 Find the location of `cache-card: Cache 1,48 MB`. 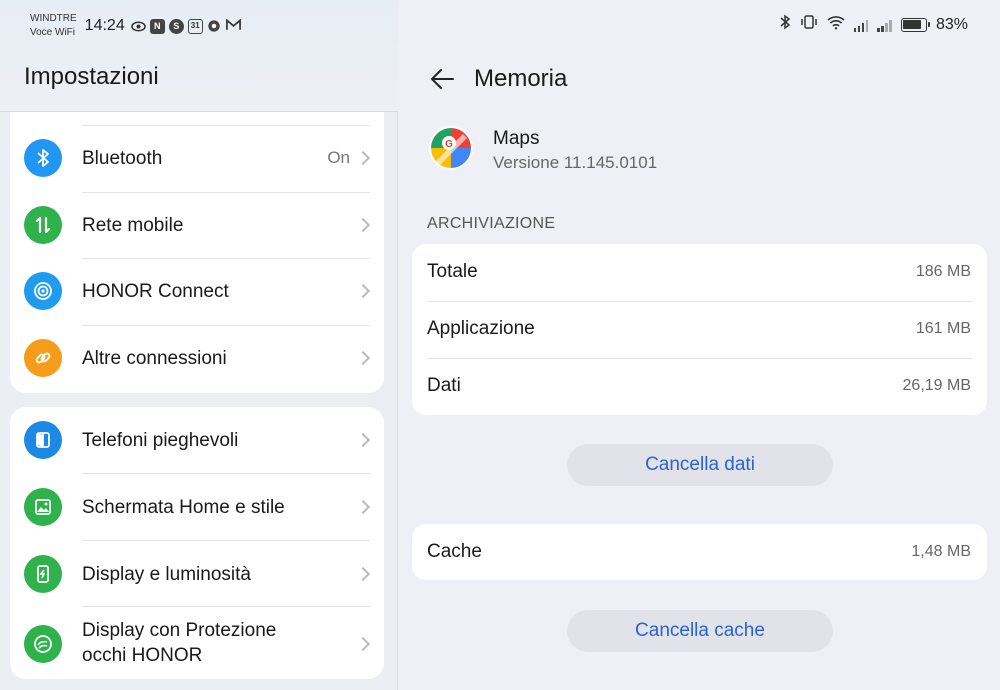

cache-card: Cache 1,48 MB is located at coordinates (699, 552).